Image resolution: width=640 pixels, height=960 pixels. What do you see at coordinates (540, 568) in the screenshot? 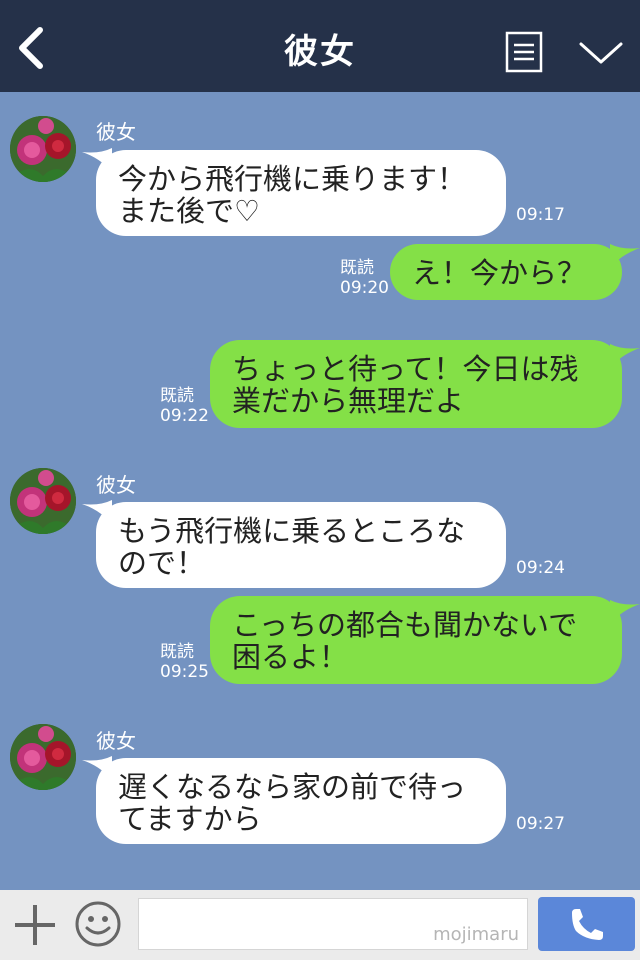
I see `message-time: 09:24` at bounding box center [540, 568].